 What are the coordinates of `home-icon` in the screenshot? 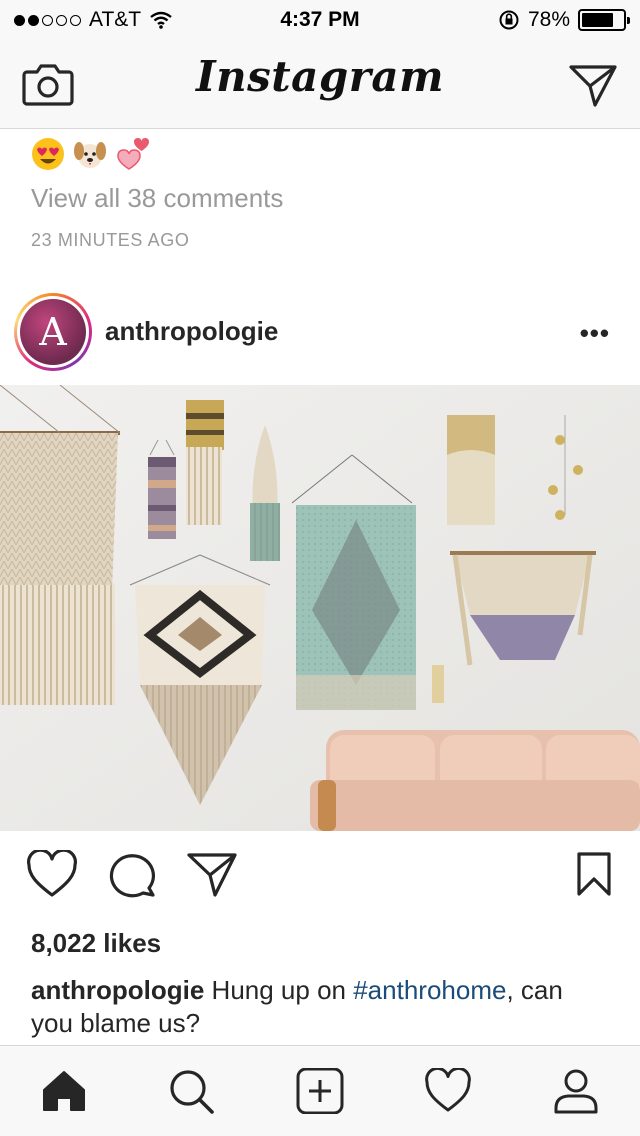 It's located at (64, 1091).